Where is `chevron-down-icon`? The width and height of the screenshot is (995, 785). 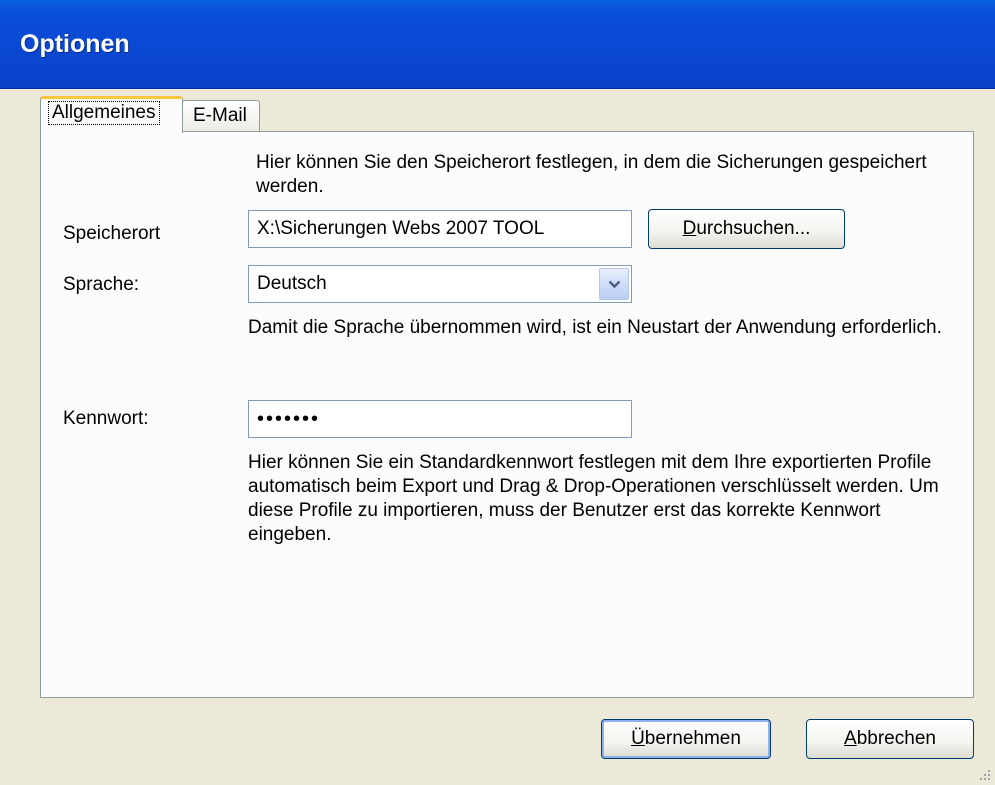
chevron-down-icon is located at coordinates (614, 284).